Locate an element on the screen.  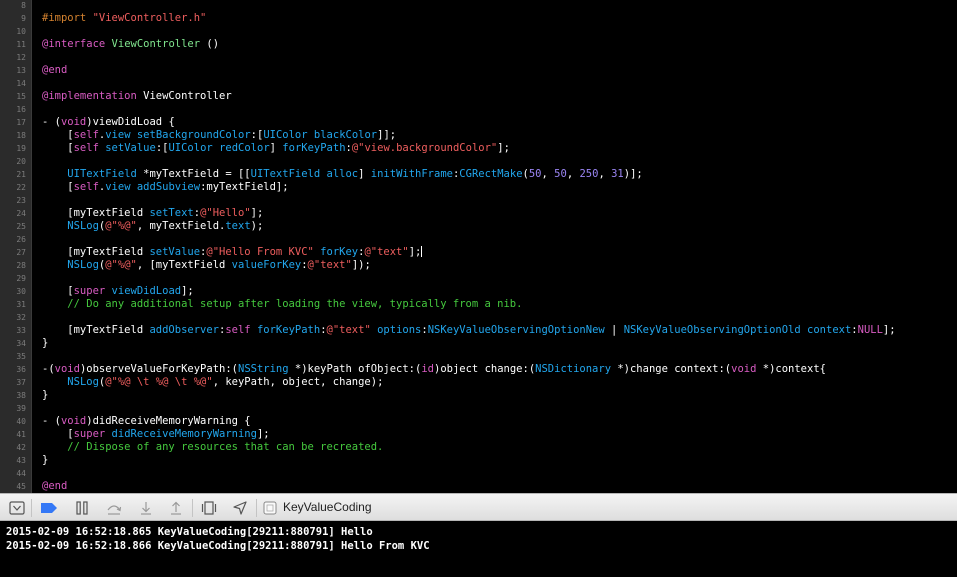
code-line: 26 is located at coordinates (478, 239).